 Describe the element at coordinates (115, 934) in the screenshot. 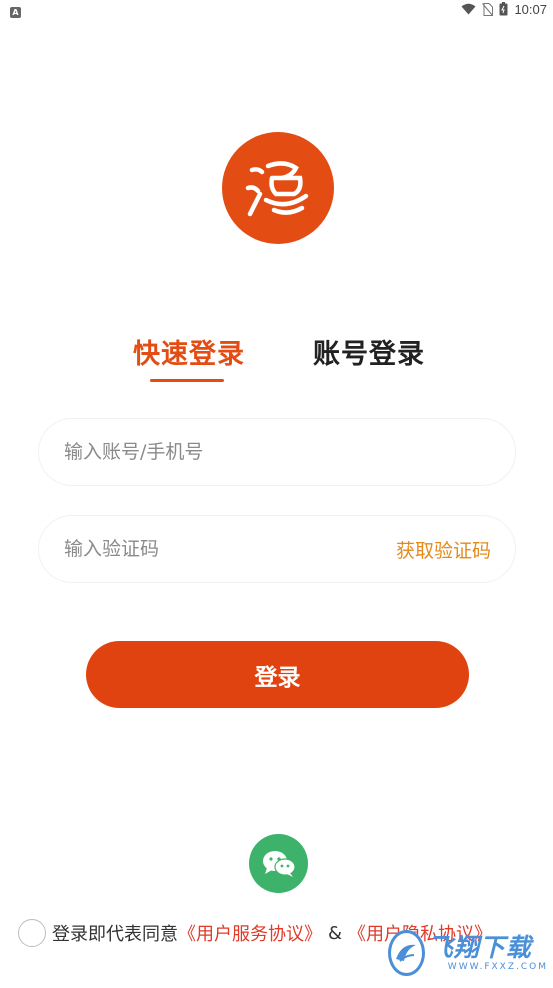

I see `agreement-prefix: 登录即代表同意` at that location.